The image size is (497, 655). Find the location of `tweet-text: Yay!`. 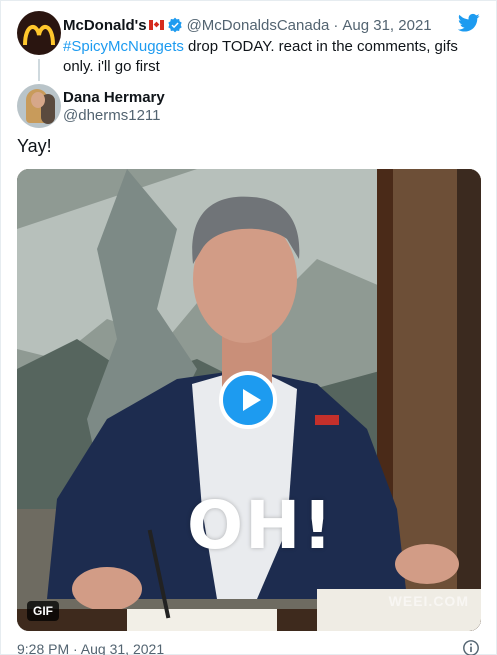

tweet-text: Yay! is located at coordinates (34, 146).